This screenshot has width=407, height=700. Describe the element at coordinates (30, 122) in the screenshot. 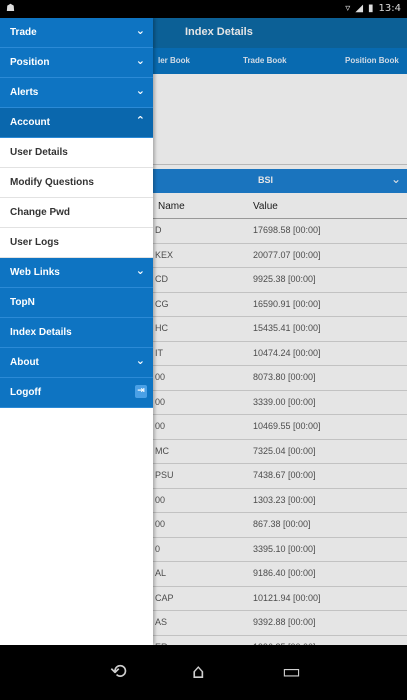

I see `nav-account-label: Account` at that location.